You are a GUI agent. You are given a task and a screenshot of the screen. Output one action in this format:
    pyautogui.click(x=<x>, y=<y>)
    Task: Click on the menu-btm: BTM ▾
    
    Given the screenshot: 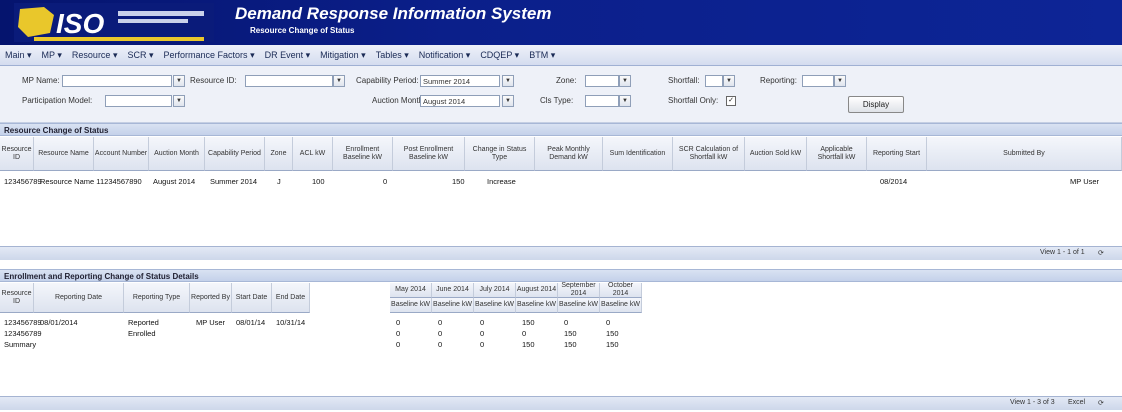 What is the action you would take?
    pyautogui.click(x=542, y=55)
    